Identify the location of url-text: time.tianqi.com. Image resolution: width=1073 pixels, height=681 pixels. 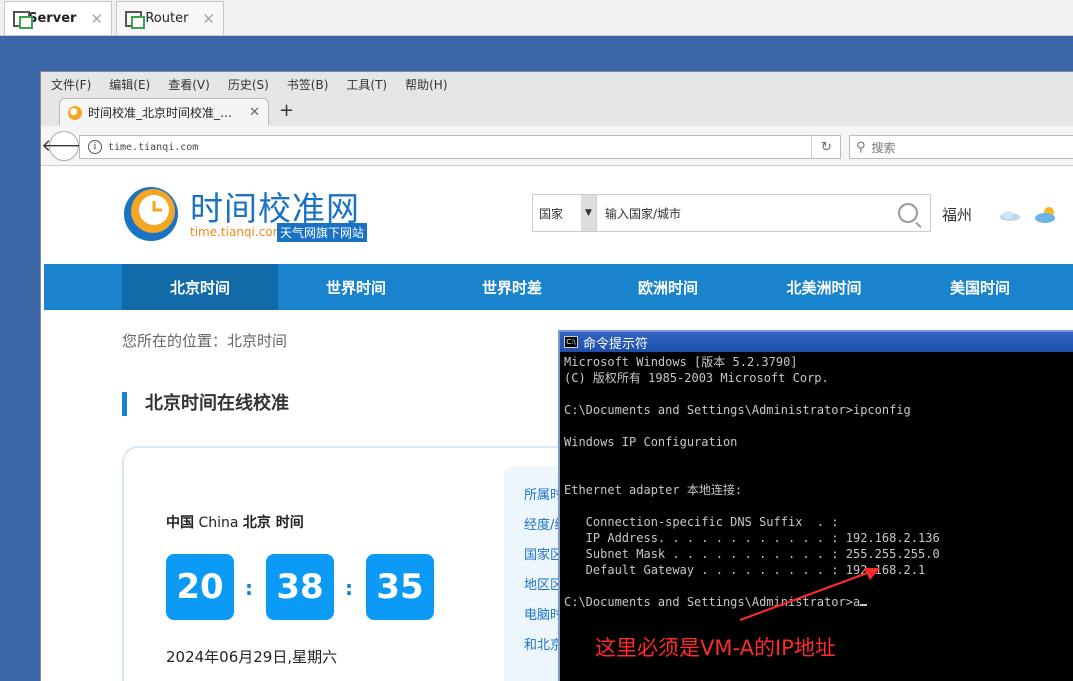
(153, 147).